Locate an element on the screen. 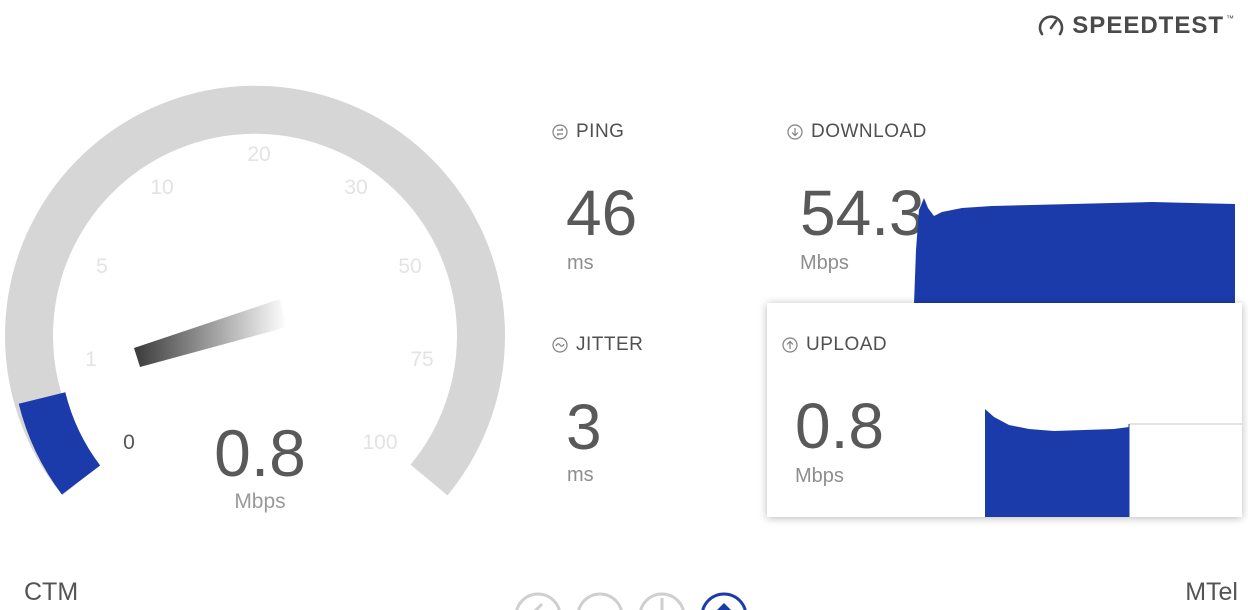 This screenshot has width=1248, height=610. upload-label-text: UPLOAD is located at coordinates (847, 344).